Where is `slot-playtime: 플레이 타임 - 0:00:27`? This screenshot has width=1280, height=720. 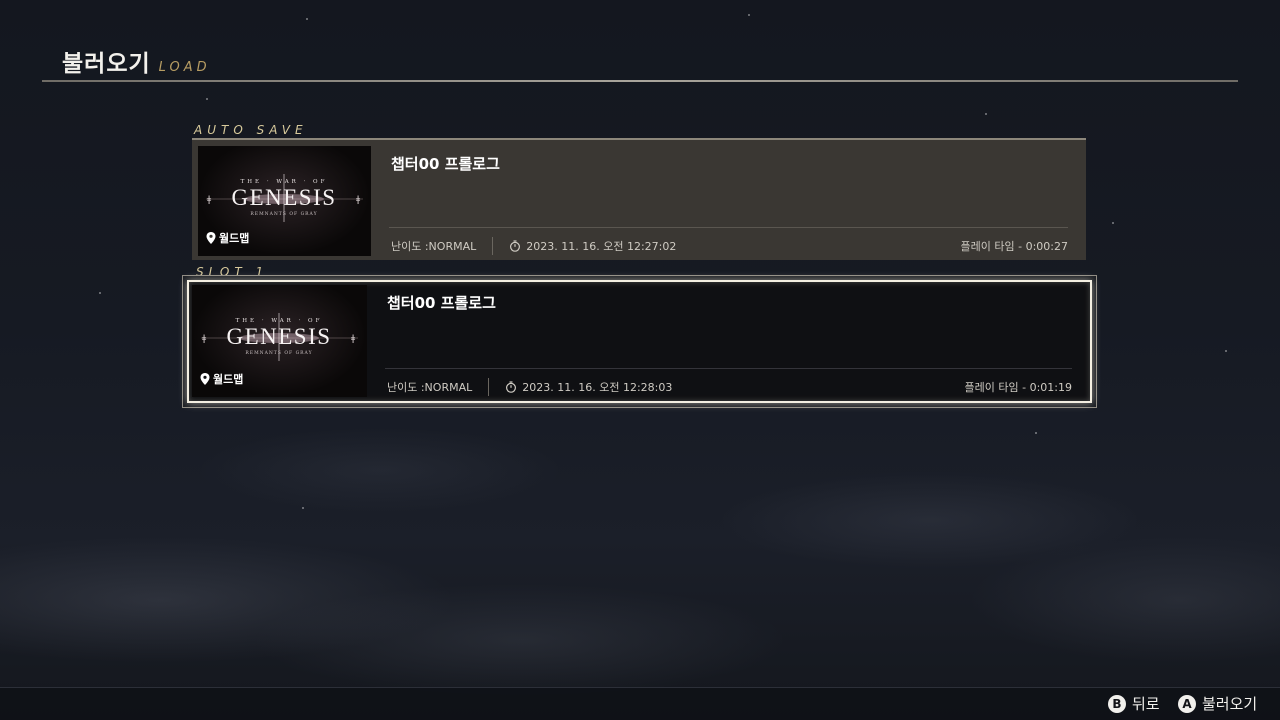 slot-playtime: 플레이 타임 - 0:00:27 is located at coordinates (1014, 246).